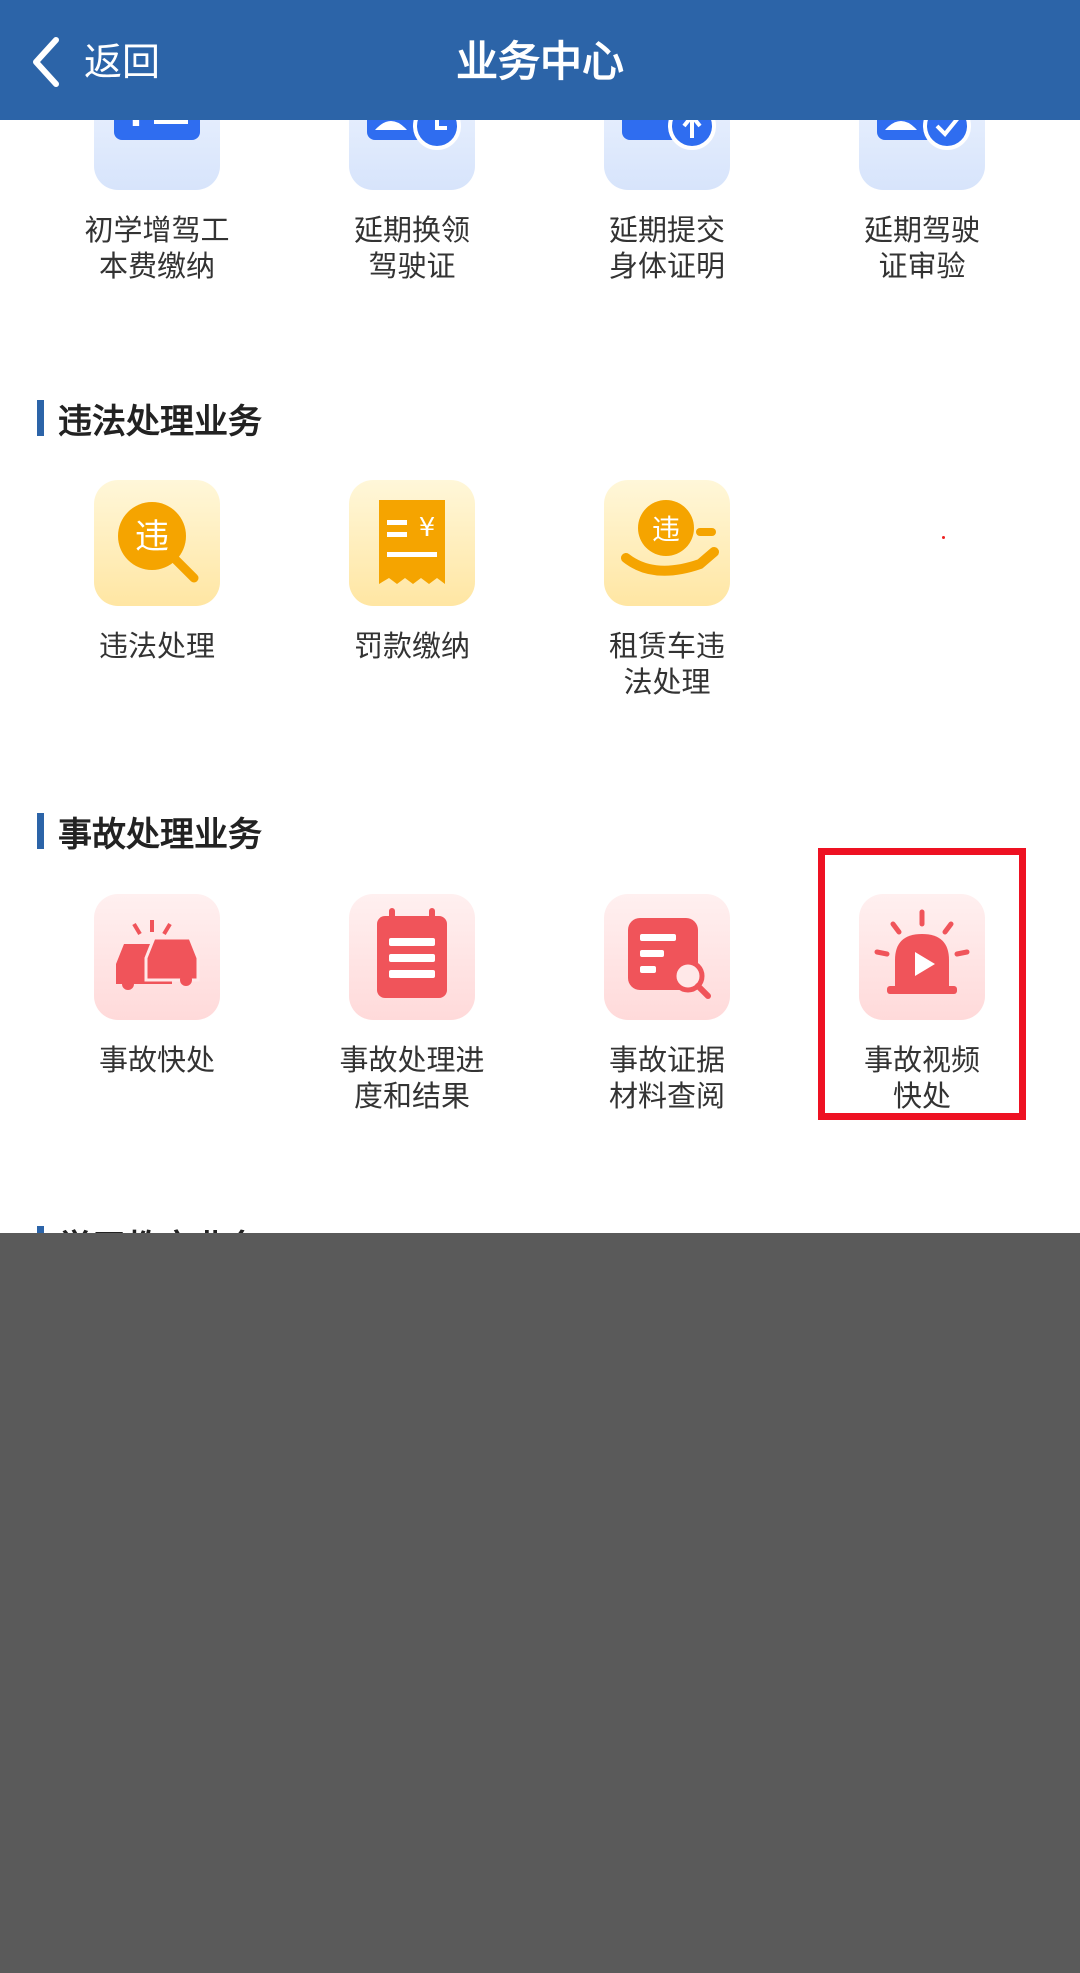  I want to click on tile-fine-payment: ¥ 罚款缴纳, so click(412, 572).